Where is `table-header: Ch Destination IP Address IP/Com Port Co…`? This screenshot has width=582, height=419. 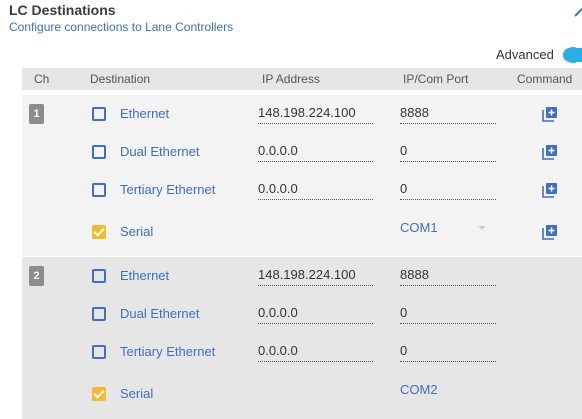
table-header: Ch Destination IP Address IP/Com Port Co… is located at coordinates (302, 79).